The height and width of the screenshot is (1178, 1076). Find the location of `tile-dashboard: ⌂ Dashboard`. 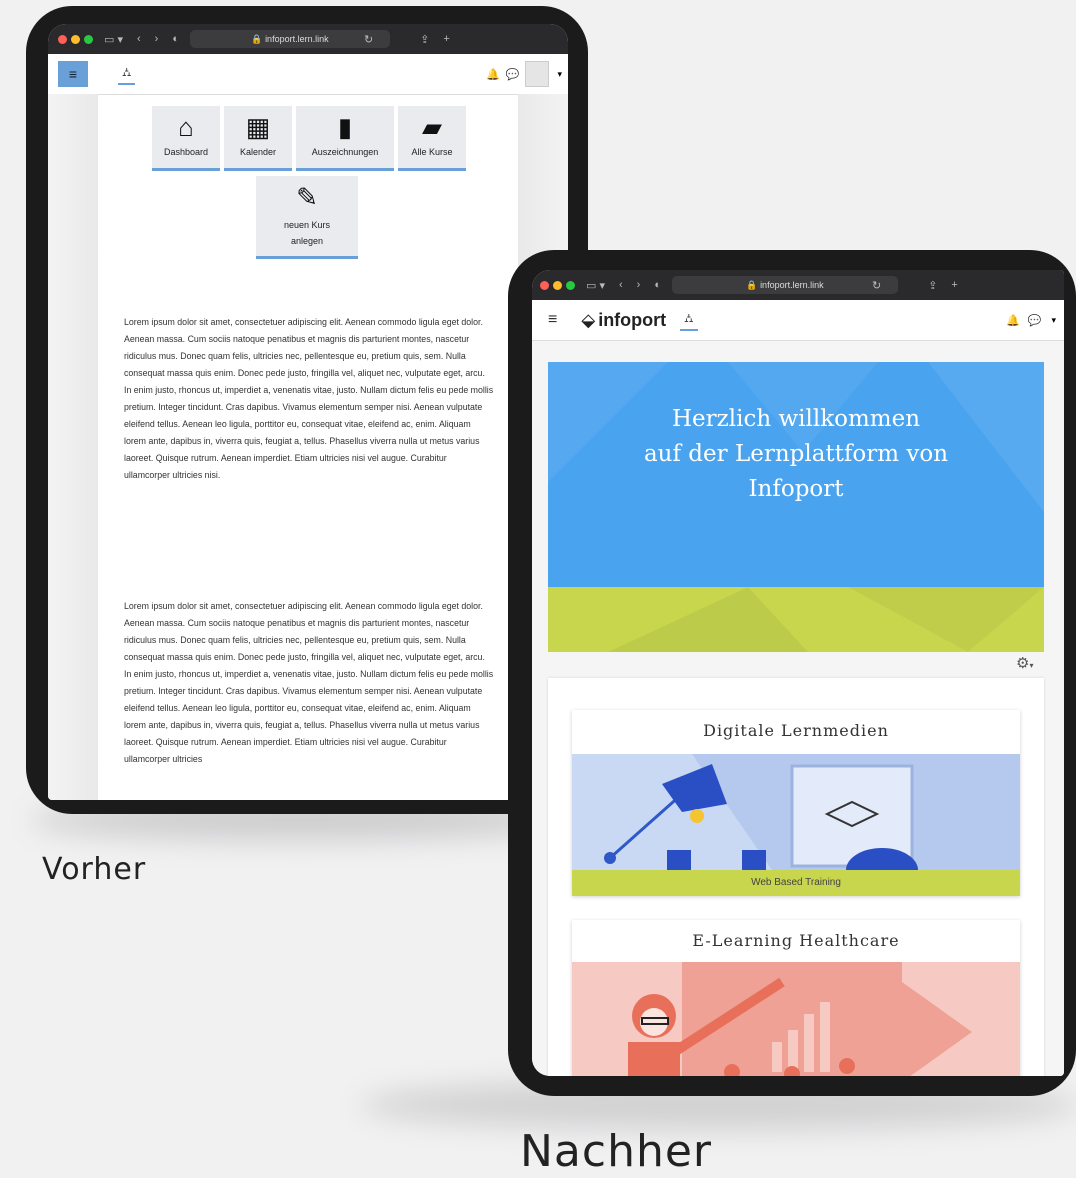

tile-dashboard: ⌂ Dashboard is located at coordinates (186, 138).